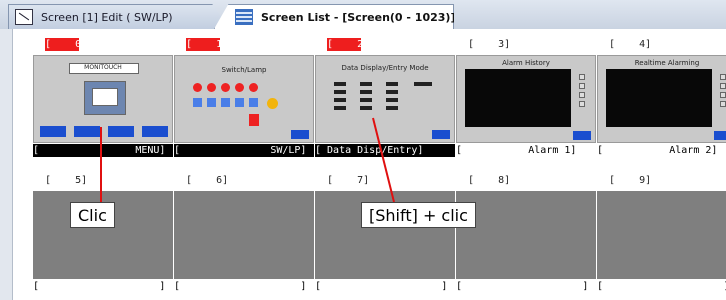  Describe the element at coordinates (667, 63) in the screenshot. I see `thumbnail-title: Realtime Alarming` at that location.